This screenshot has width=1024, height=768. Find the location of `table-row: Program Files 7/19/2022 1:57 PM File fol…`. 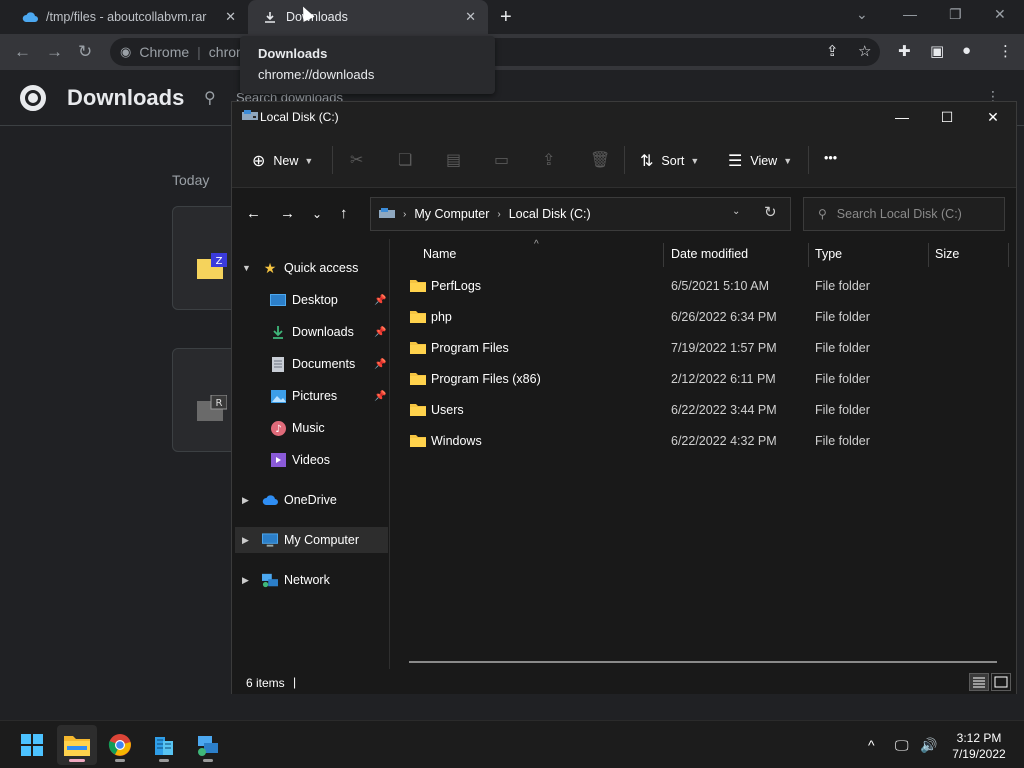

table-row: Program Files 7/19/2022 1:57 PM File fol… is located at coordinates (703, 348).